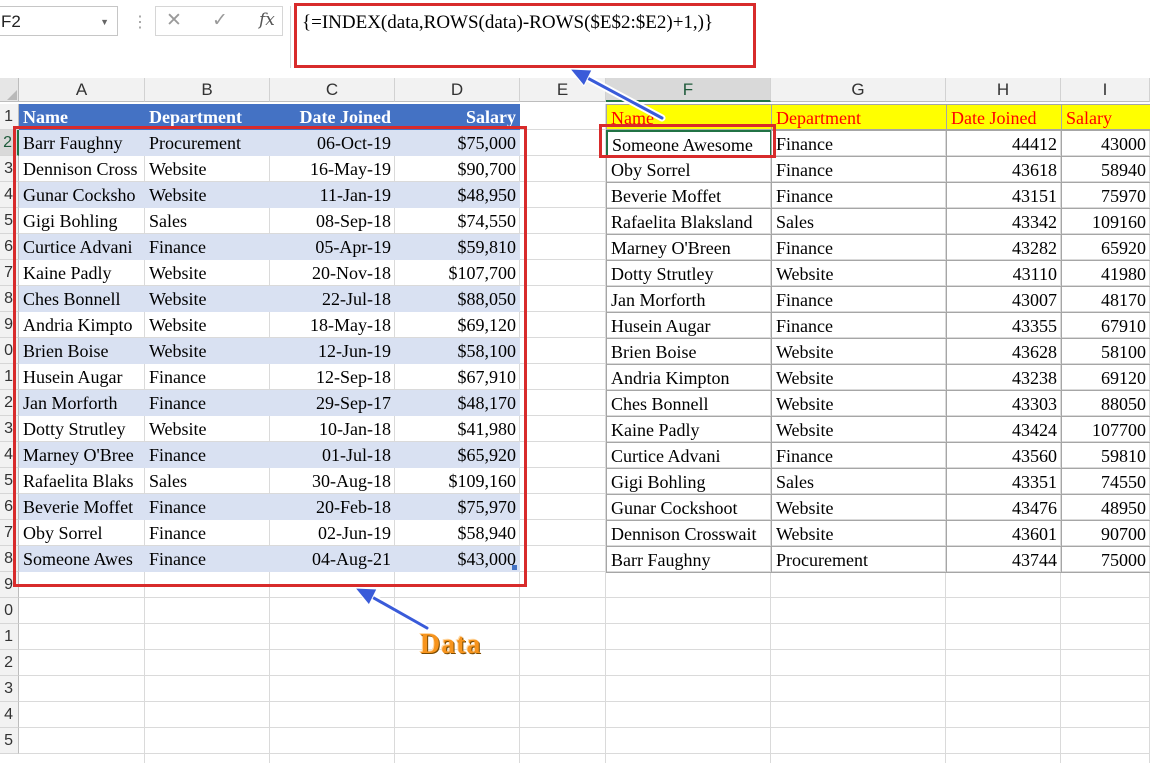 The height and width of the screenshot is (763, 1150). What do you see at coordinates (9, 637) in the screenshot?
I see `row-header: 1` at bounding box center [9, 637].